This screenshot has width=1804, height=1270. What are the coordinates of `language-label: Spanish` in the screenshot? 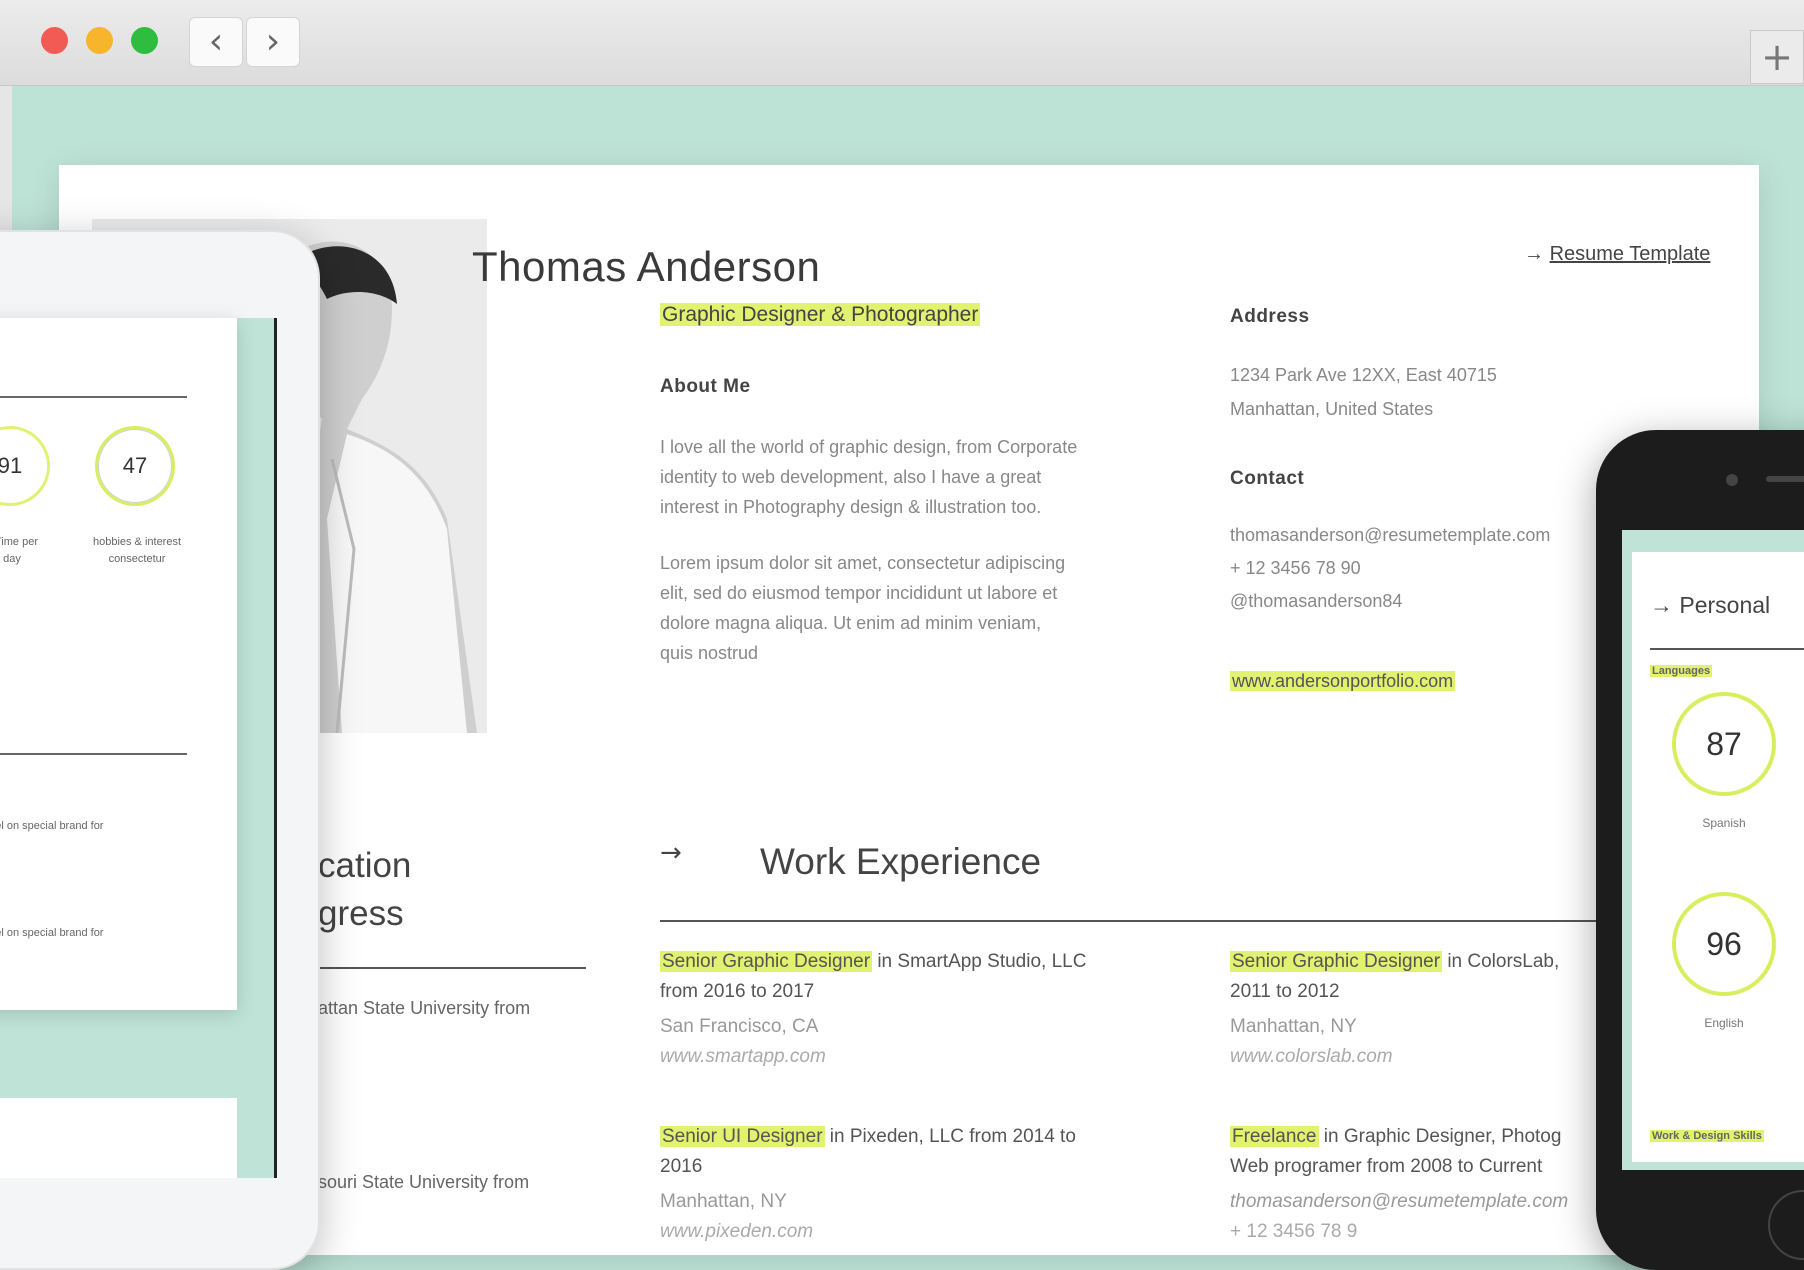 It's located at (1724, 823).